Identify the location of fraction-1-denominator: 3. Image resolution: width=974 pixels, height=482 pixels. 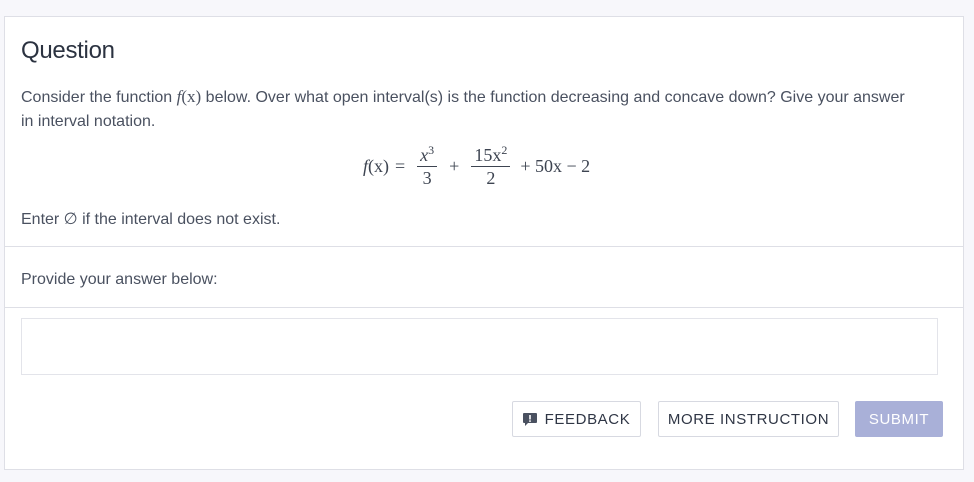
(427, 178).